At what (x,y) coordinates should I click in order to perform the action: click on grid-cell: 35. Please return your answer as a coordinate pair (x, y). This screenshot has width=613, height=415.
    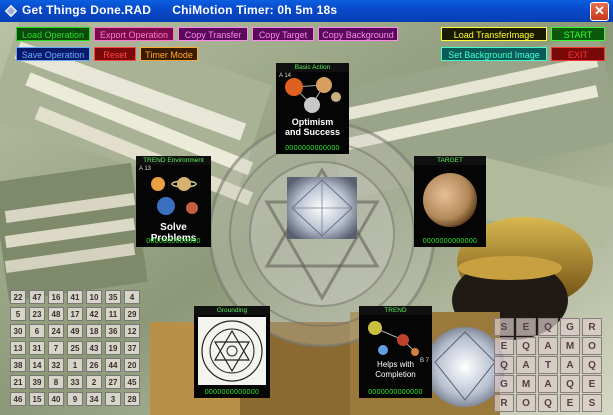
    Looking at the image, I should click on (113, 297).